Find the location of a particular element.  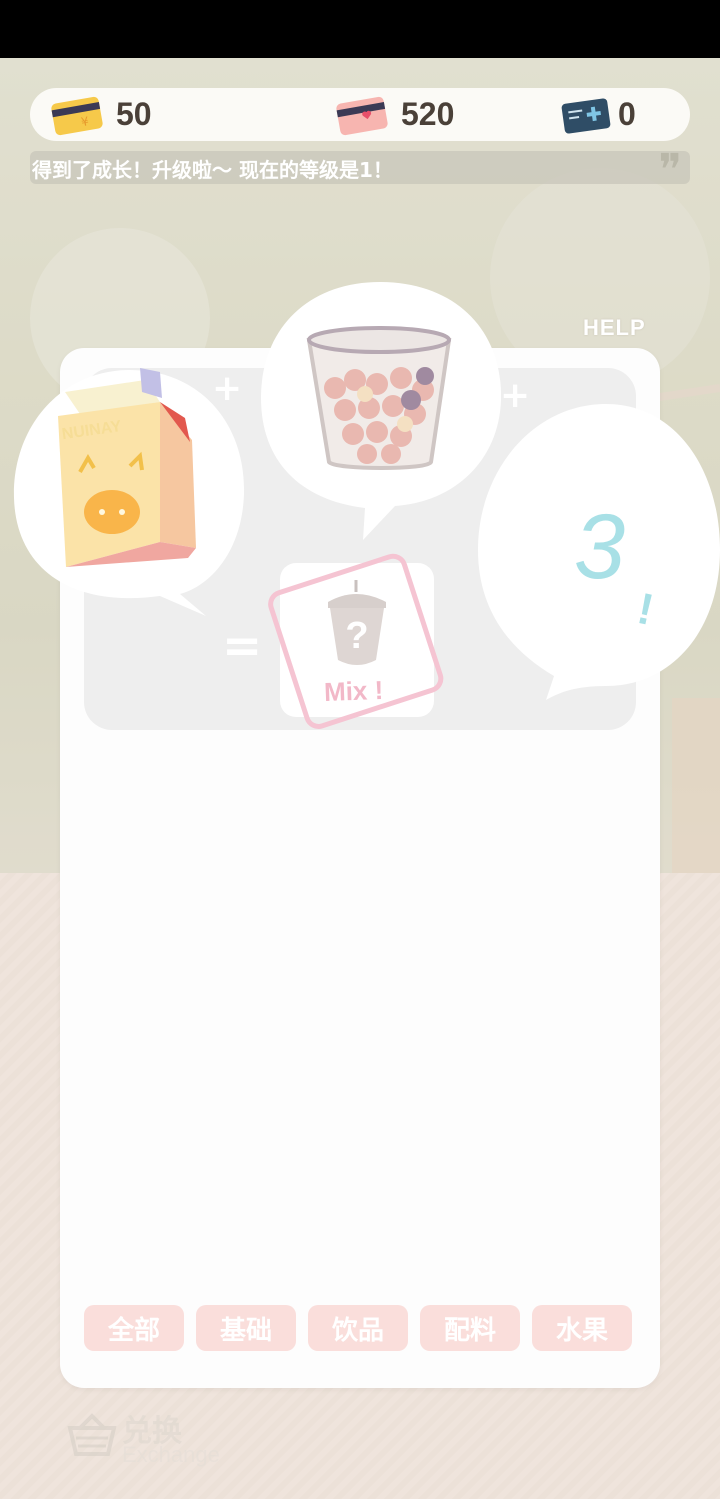

gold-amount: 50 is located at coordinates (134, 114).